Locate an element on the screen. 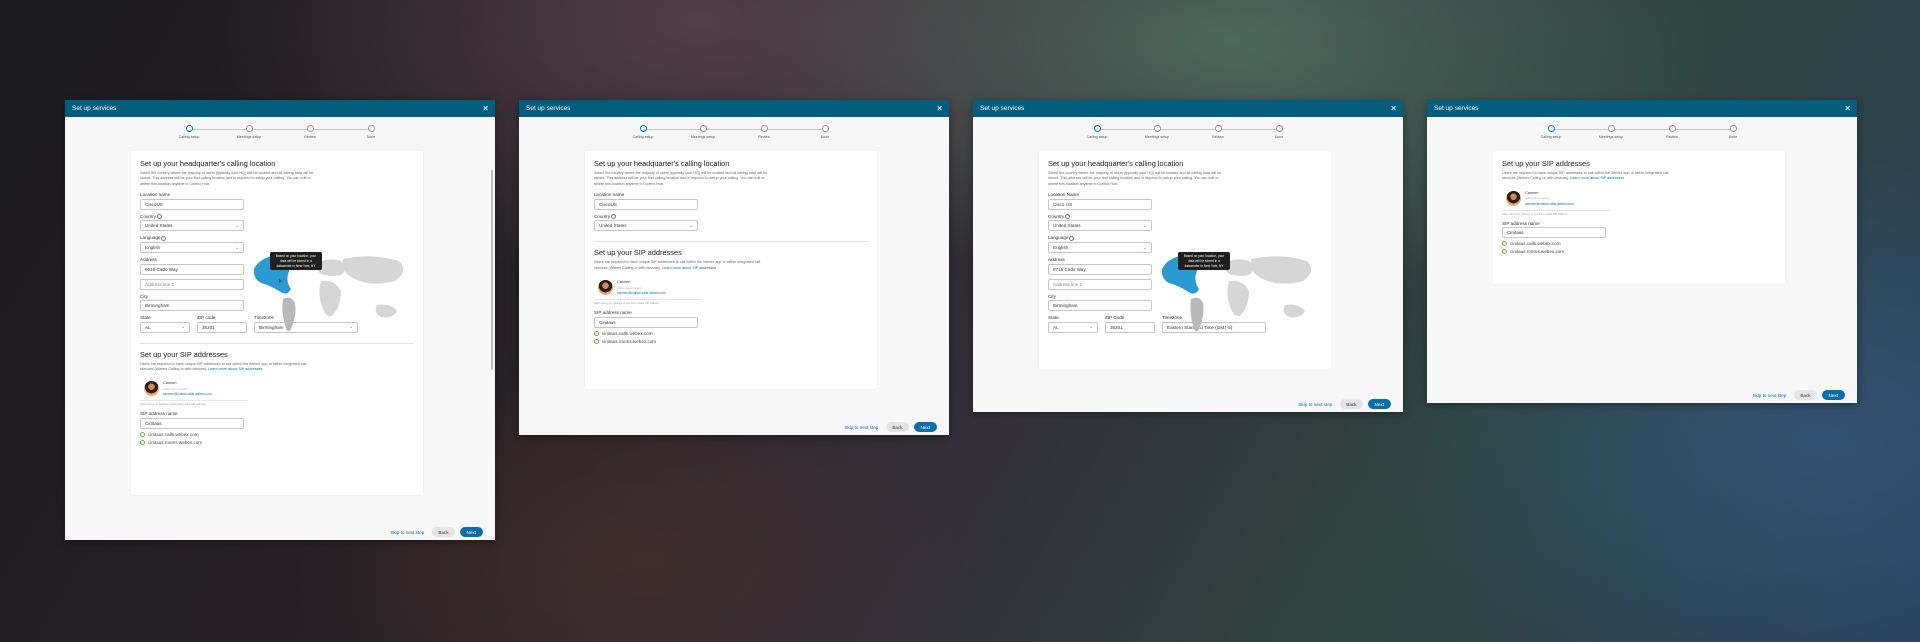 This screenshot has height=642, width=1920. dialog-footer: Skip to next step Back Next is located at coordinates (1344, 404).